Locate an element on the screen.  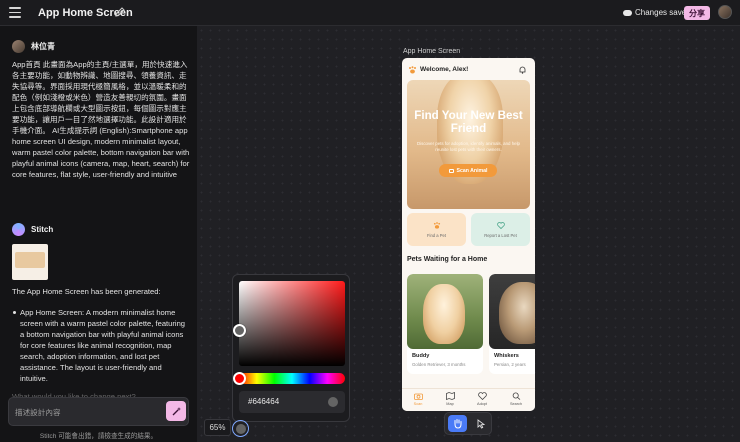
pet-name: Whiskers is located at coordinates (506, 356).